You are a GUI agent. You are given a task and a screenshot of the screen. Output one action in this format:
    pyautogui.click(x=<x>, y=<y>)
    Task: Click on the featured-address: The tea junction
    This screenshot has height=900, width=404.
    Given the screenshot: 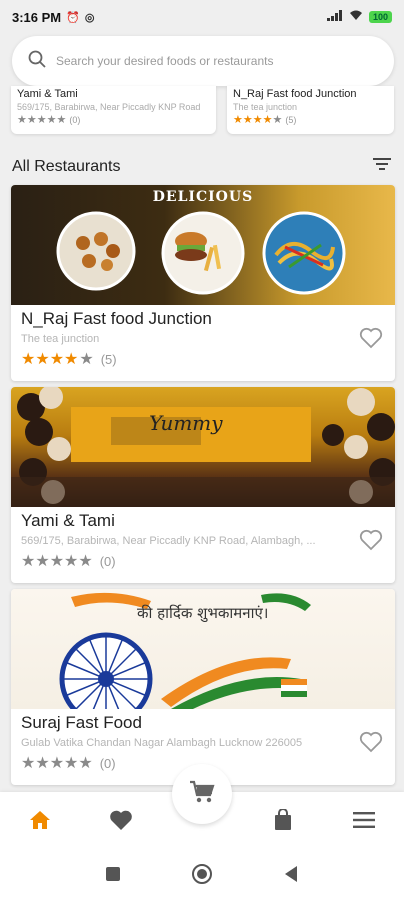 What is the action you would take?
    pyautogui.click(x=265, y=107)
    